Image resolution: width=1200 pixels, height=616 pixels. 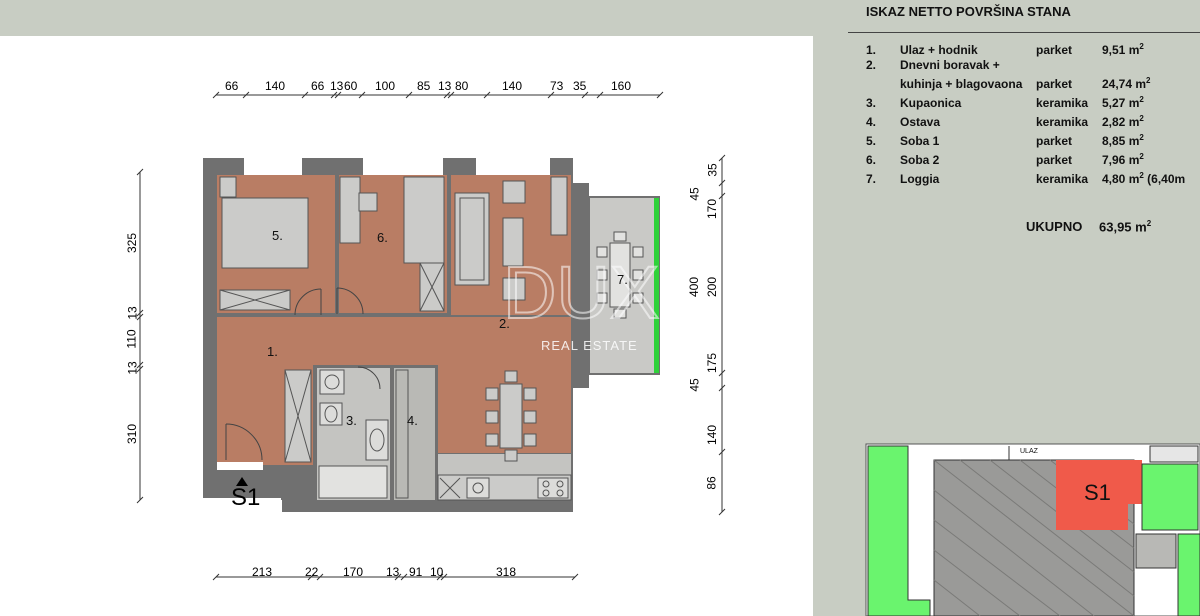 What do you see at coordinates (504, 323) in the screenshot?
I see `room-label-2: 2.` at bounding box center [504, 323].